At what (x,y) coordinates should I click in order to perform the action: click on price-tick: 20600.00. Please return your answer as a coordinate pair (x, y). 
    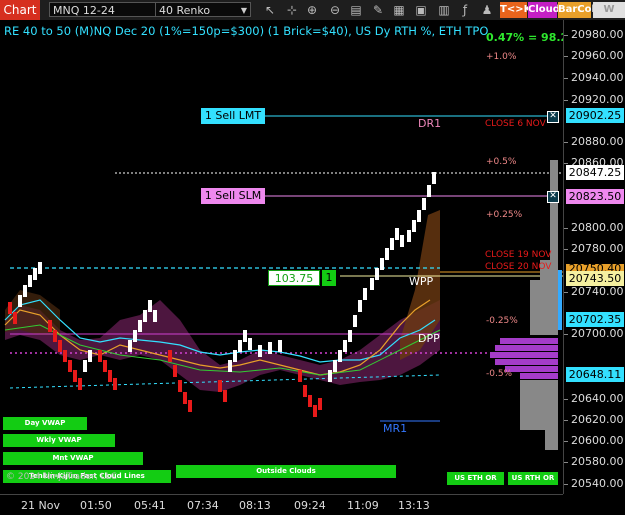
    Looking at the image, I should click on (594, 440).